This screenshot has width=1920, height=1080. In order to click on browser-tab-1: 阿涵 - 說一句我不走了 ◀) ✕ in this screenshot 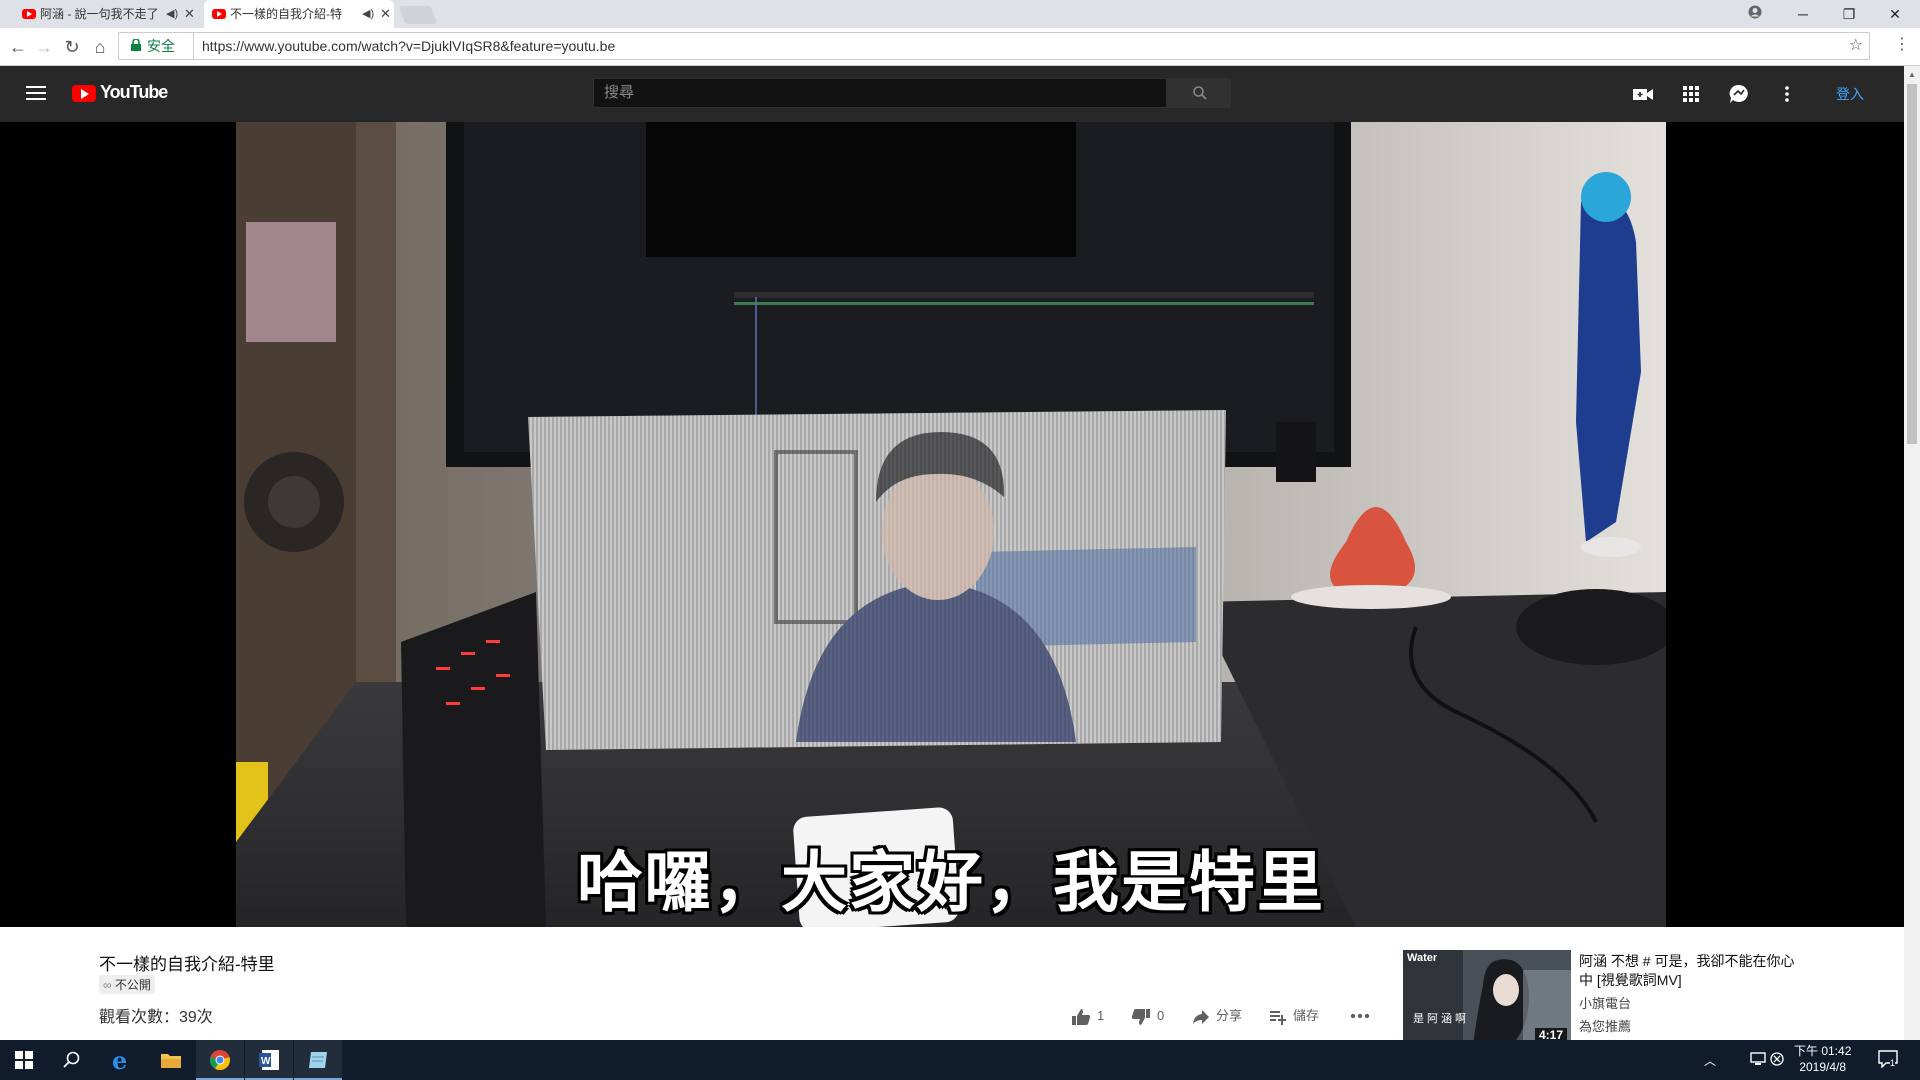, I will do `click(106, 14)`.